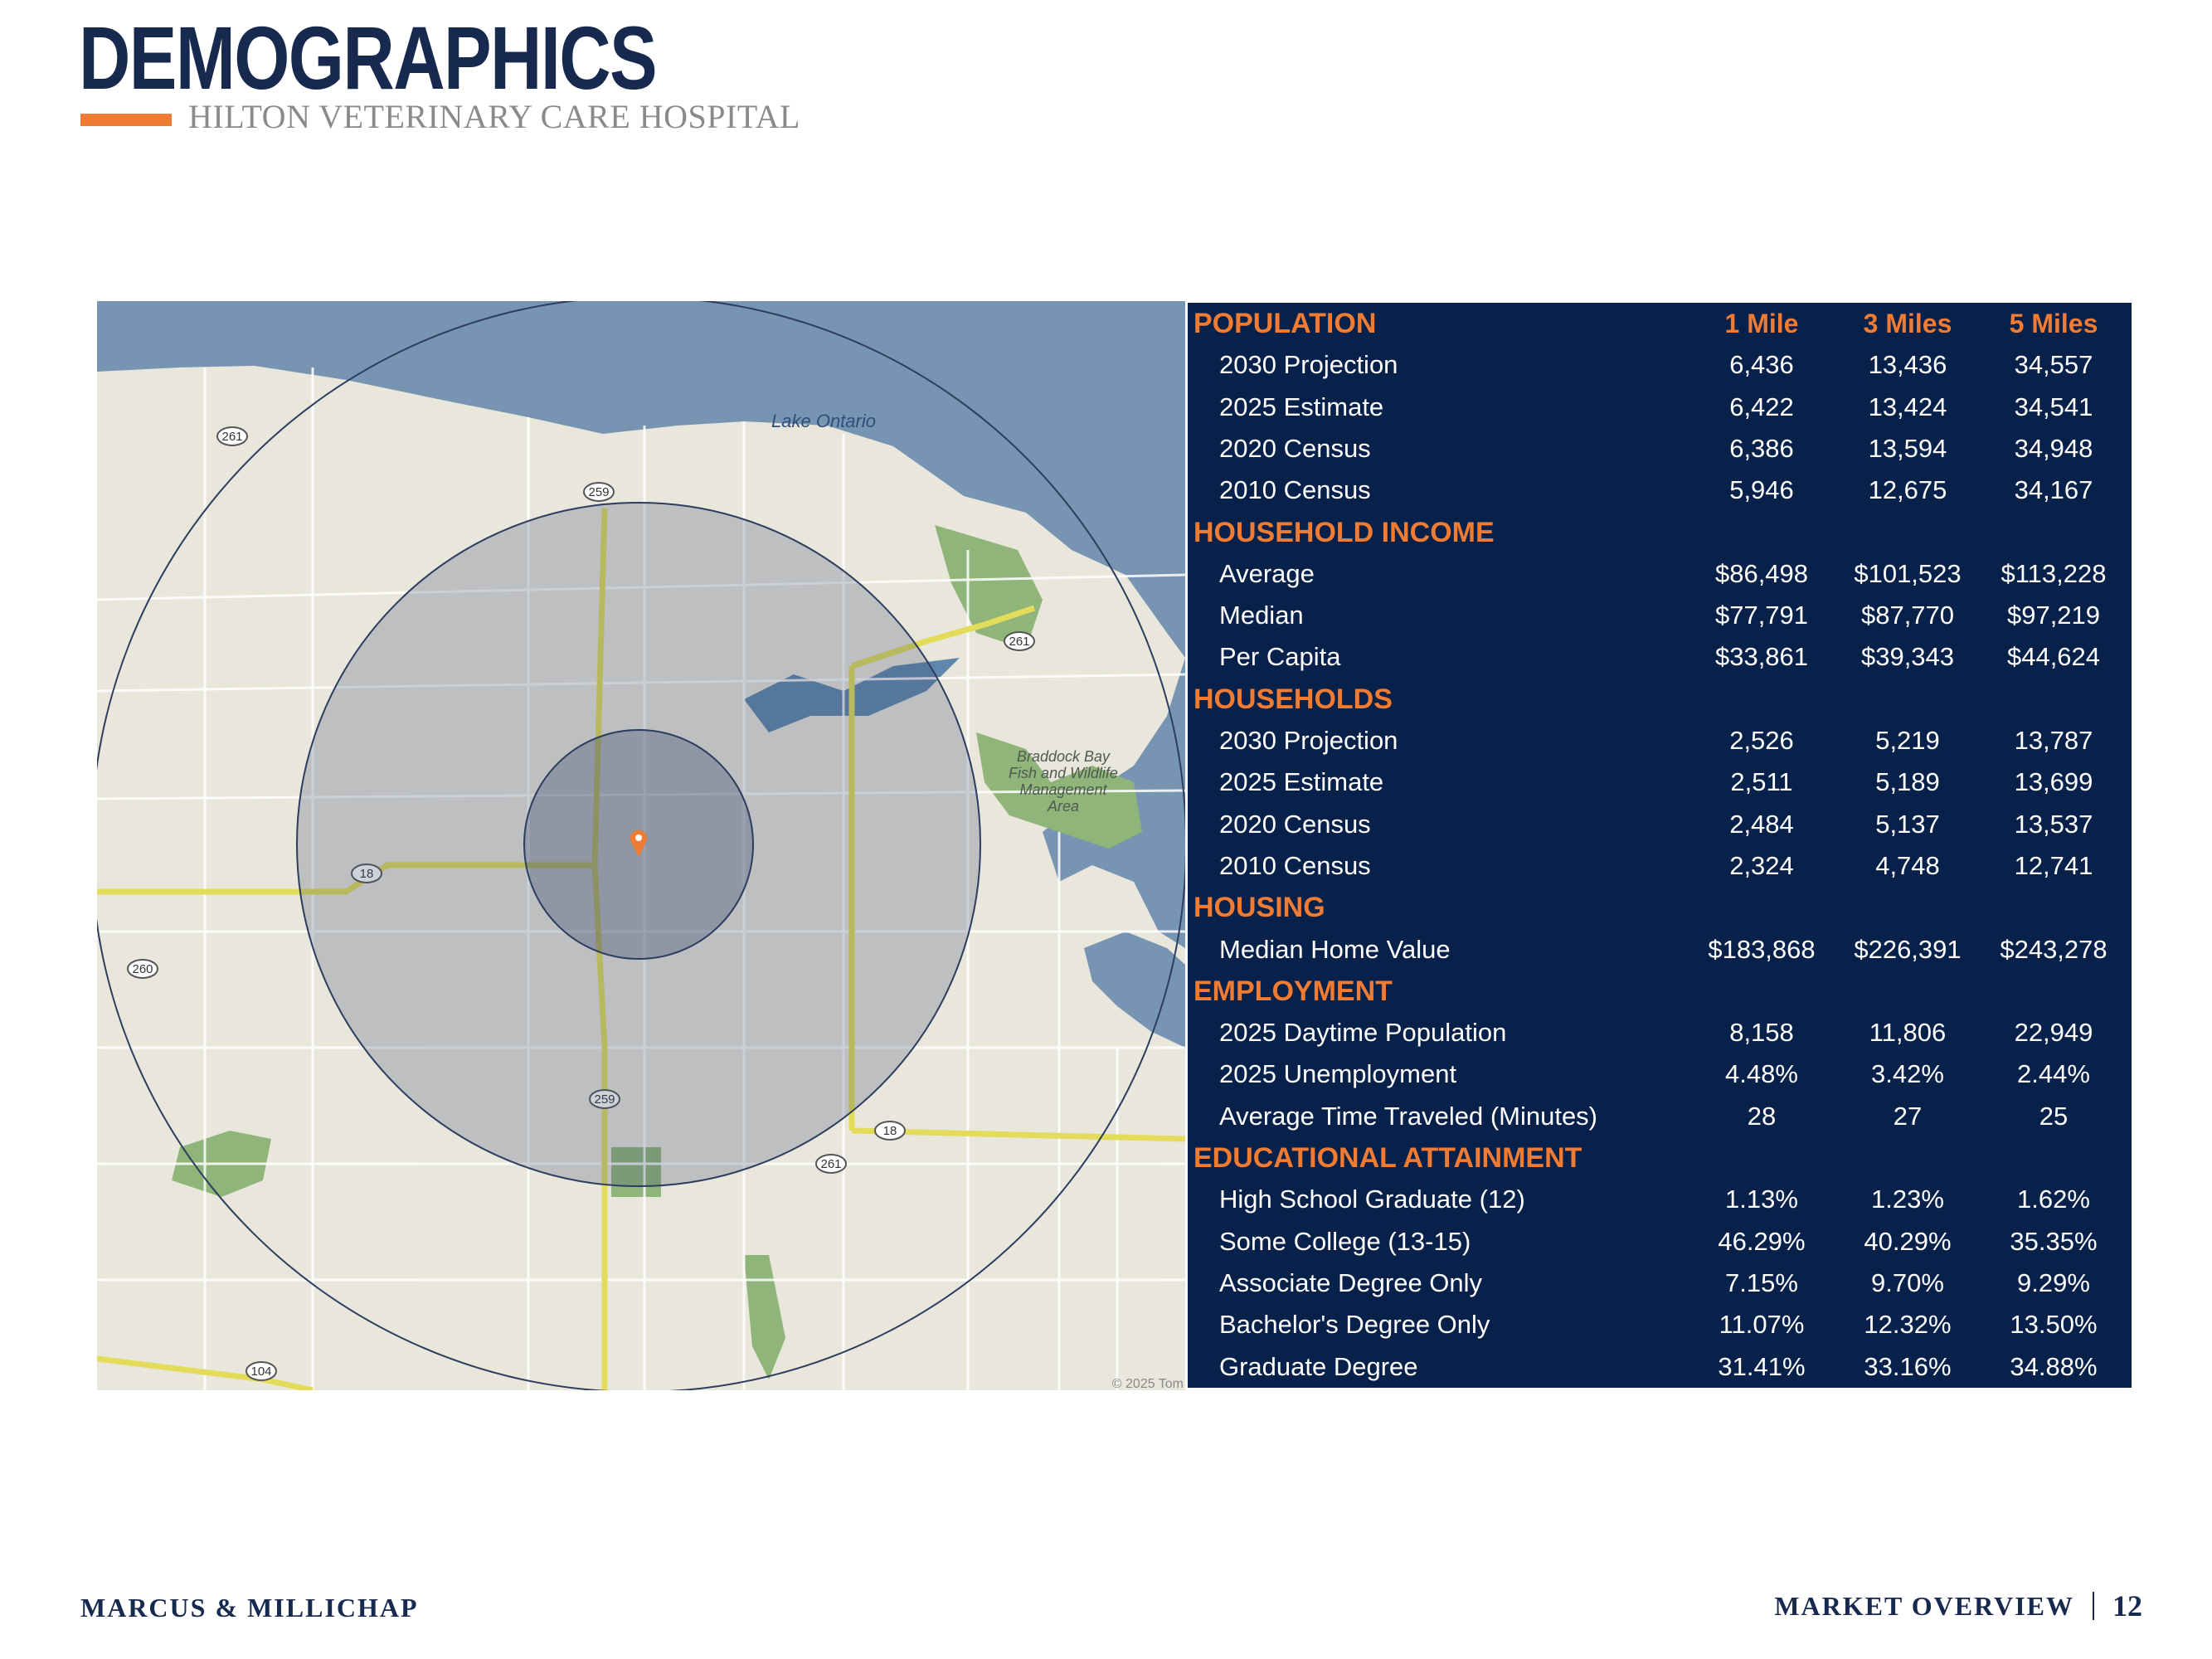  Describe the element at coordinates (1660, 782) in the screenshot. I see `table-row: 2025 Estimate 2,511 5,189 13,699` at that location.